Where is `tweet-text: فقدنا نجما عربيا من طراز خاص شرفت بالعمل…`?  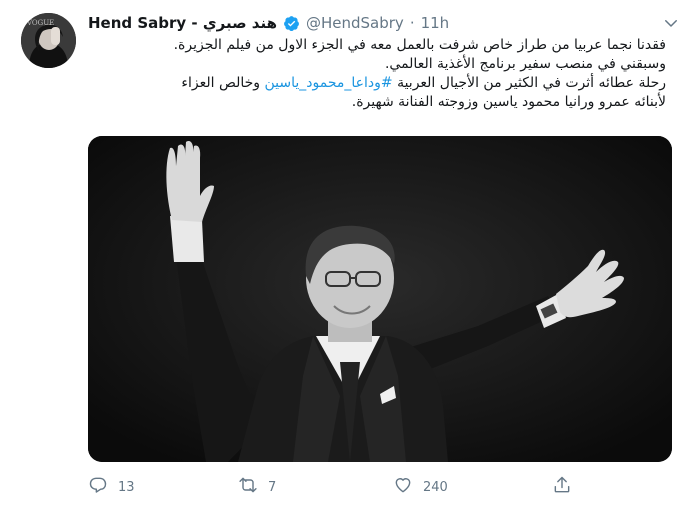 tweet-text: فقدنا نجما عربيا من طراز خاص شرفت بالعمل… is located at coordinates (377, 74).